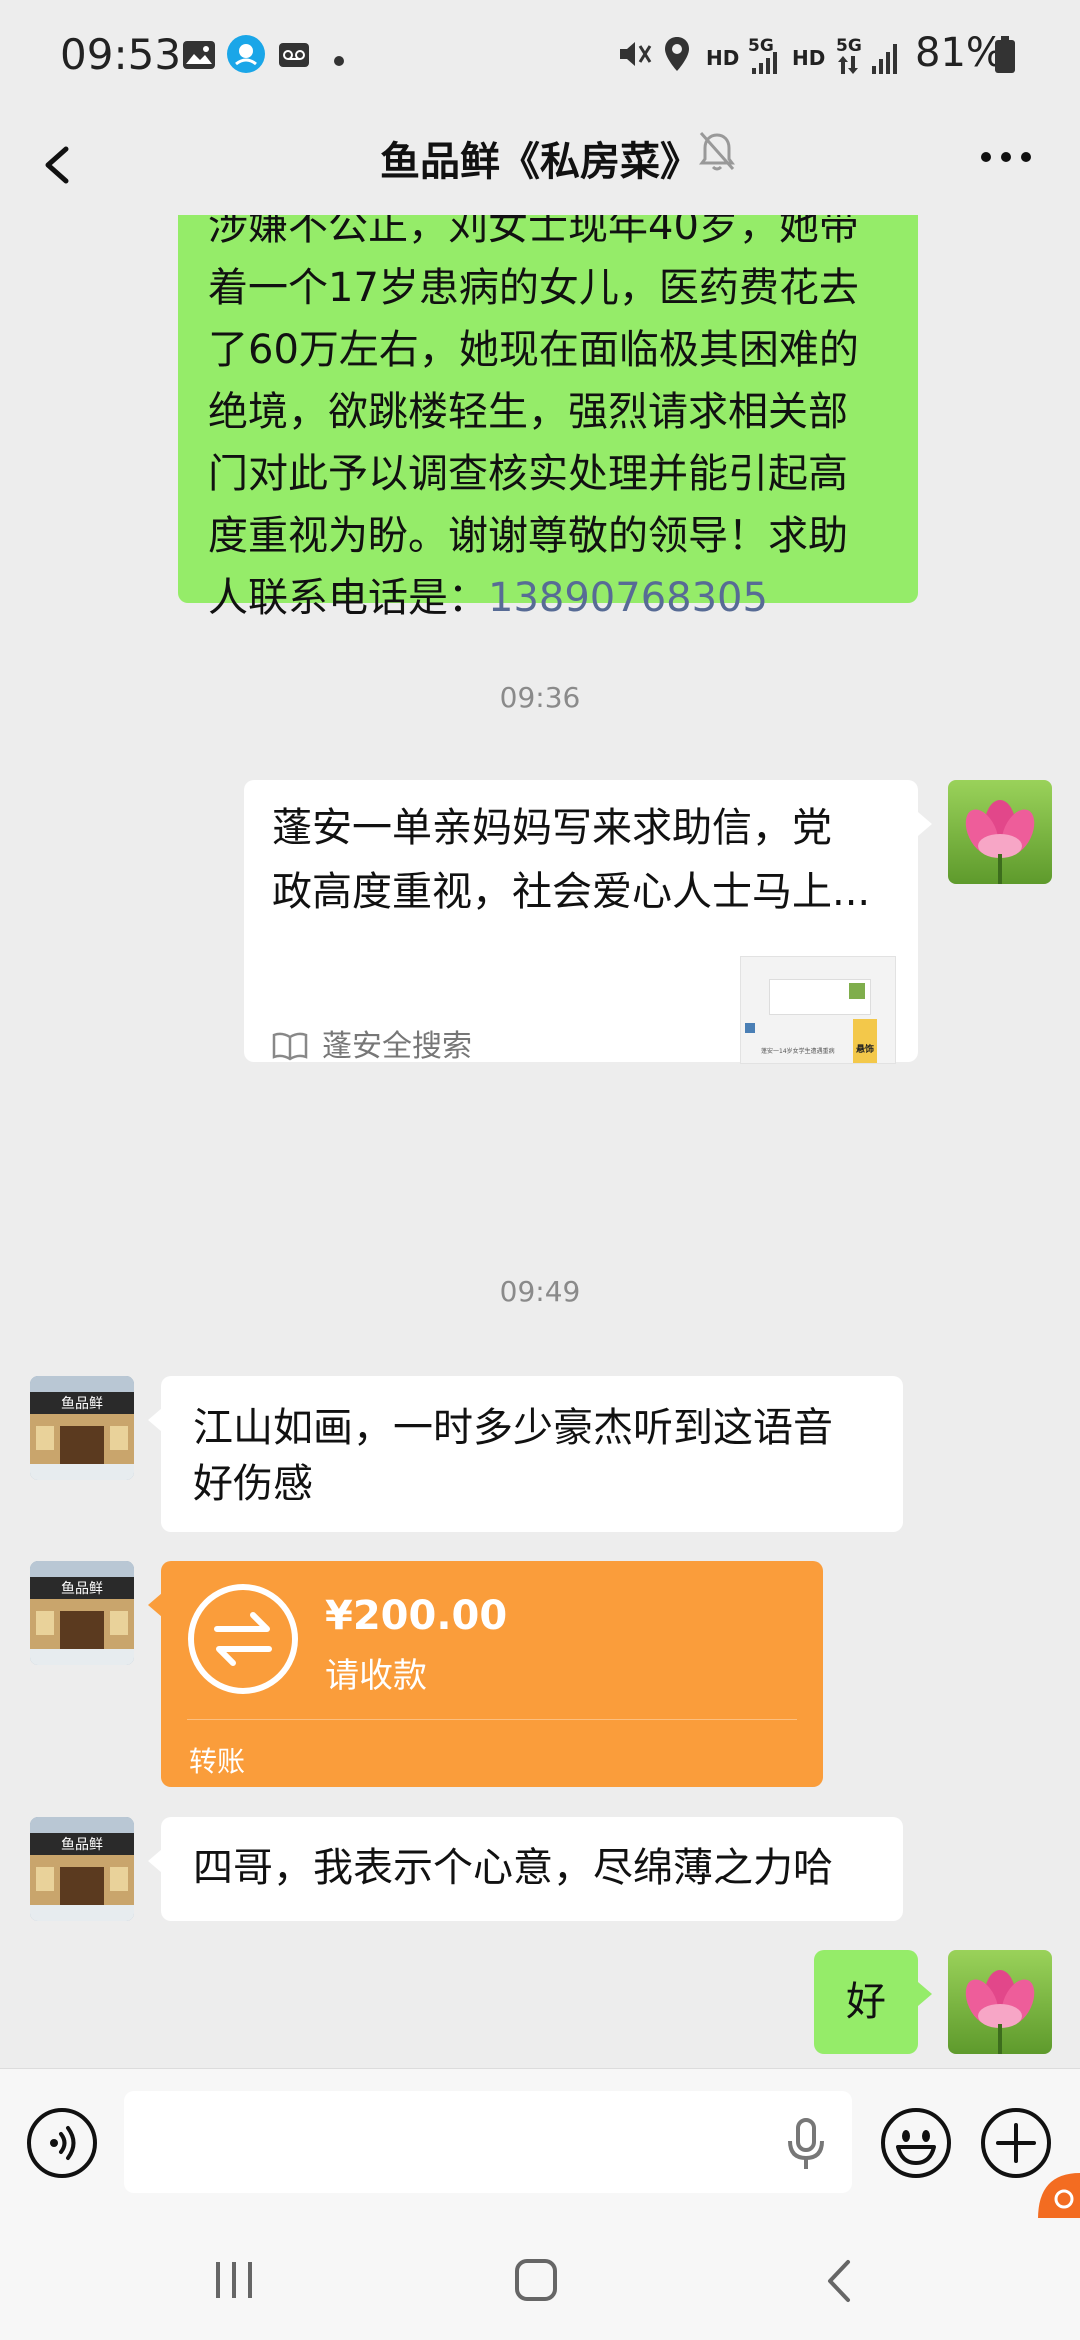 The image size is (1080, 2340). What do you see at coordinates (849, 46) in the screenshot?
I see `5g-label-2: 5G` at bounding box center [849, 46].